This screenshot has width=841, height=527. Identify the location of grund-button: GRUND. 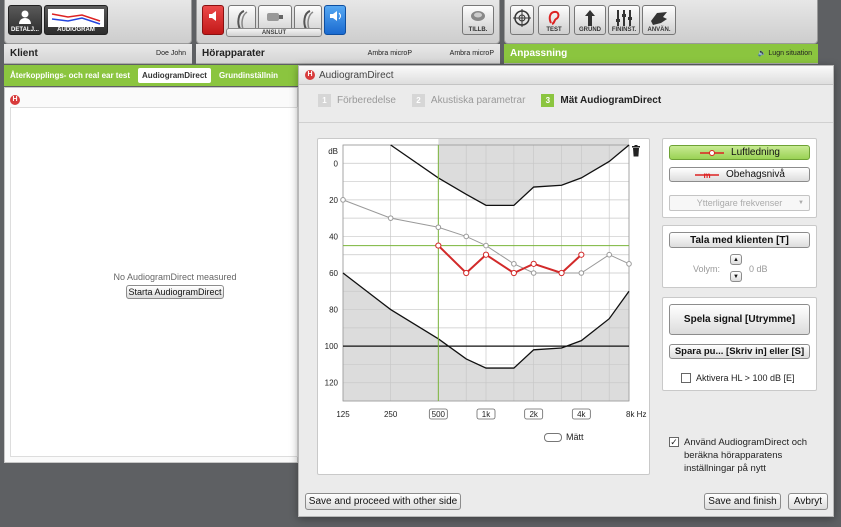
(590, 20).